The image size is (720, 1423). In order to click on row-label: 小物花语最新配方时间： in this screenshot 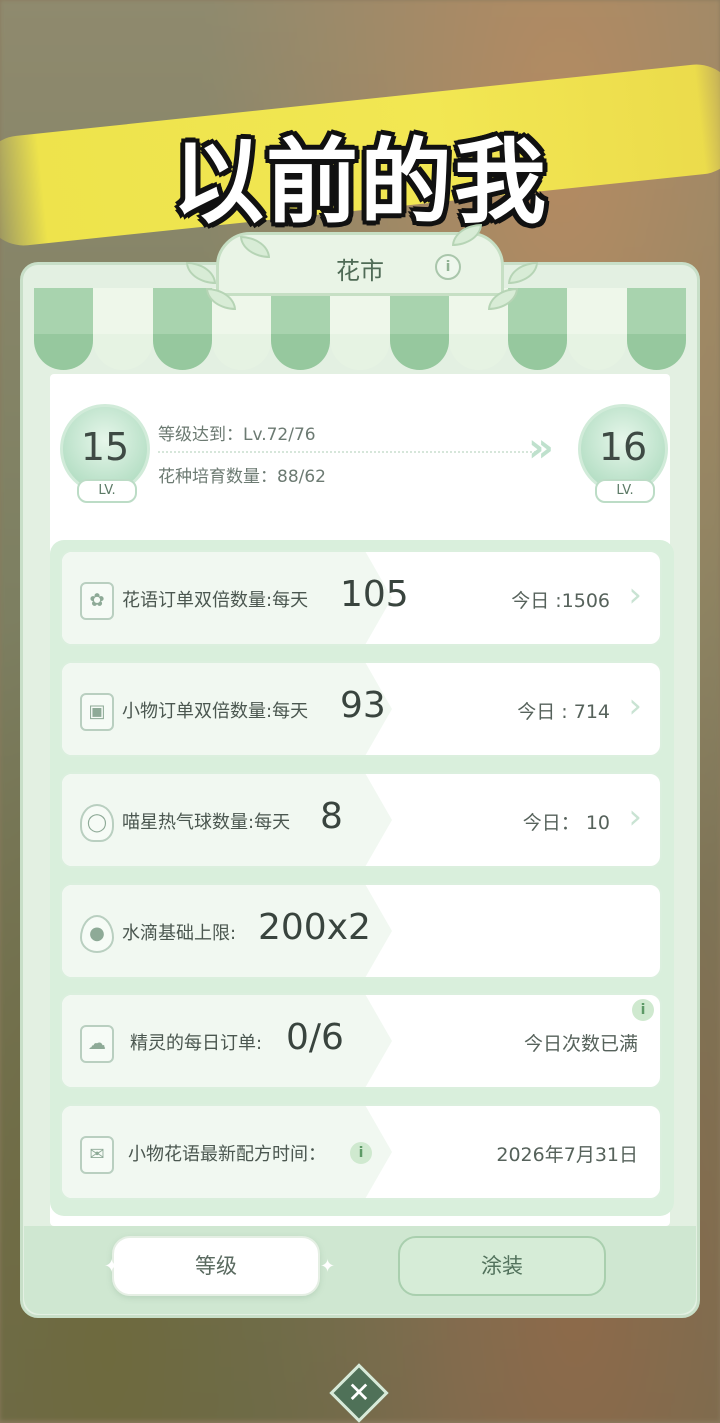, I will do `click(227, 1154)`.